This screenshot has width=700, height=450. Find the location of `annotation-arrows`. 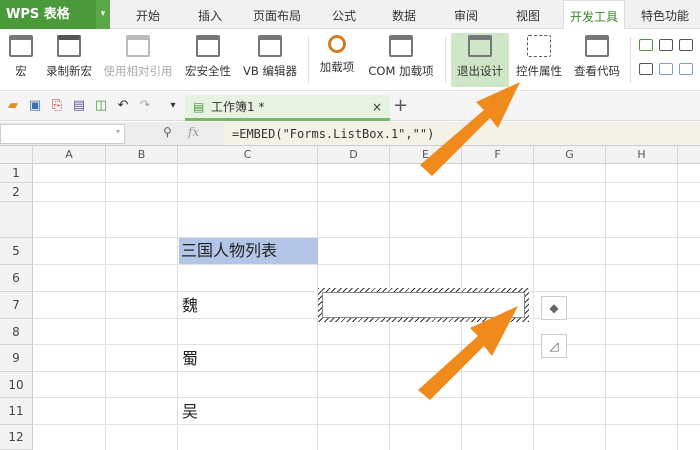

annotation-arrows is located at coordinates (469, 241).